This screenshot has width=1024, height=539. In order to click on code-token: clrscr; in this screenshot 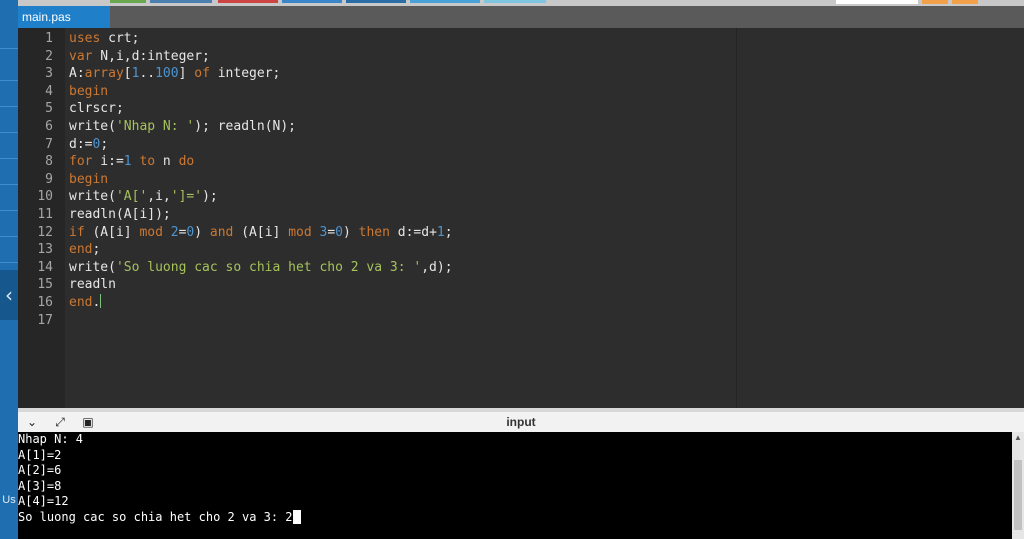, I will do `click(96, 109)`.